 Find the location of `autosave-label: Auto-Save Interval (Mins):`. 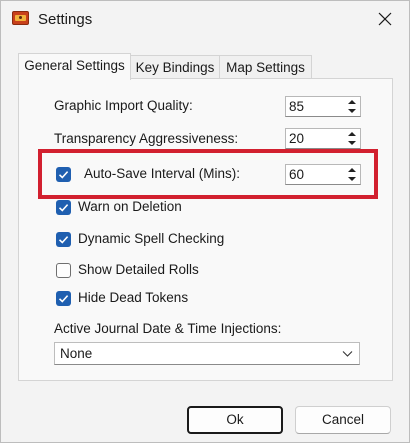

autosave-label: Auto-Save Interval (Mins): is located at coordinates (162, 173).